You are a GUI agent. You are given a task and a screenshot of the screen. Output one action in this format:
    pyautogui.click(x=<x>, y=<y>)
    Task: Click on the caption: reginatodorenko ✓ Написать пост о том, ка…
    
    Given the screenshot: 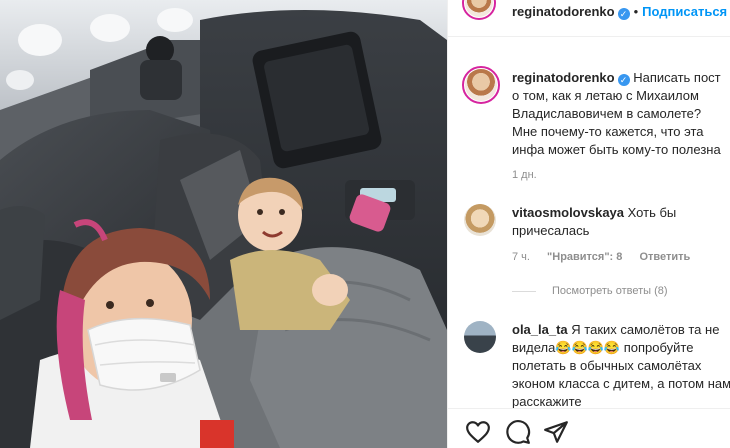 What is the action you would take?
    pyautogui.click(x=619, y=114)
    